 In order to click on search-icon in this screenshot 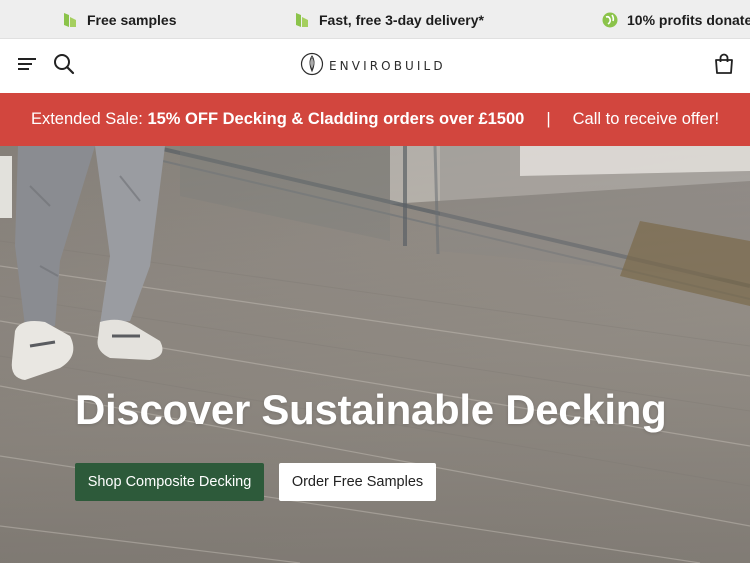, I will do `click(64, 66)`.